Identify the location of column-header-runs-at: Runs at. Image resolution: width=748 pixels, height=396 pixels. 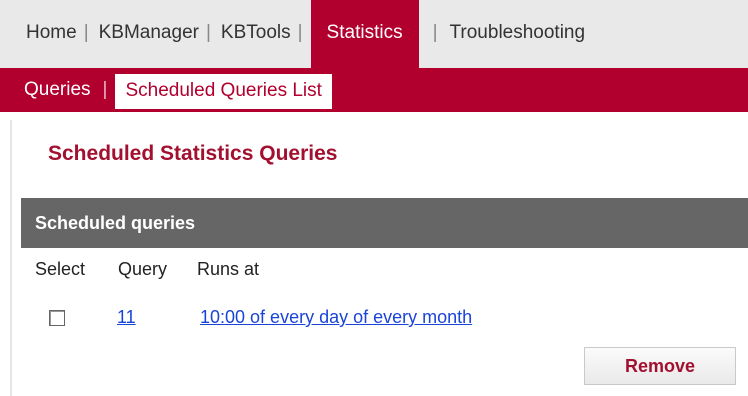
(228, 269).